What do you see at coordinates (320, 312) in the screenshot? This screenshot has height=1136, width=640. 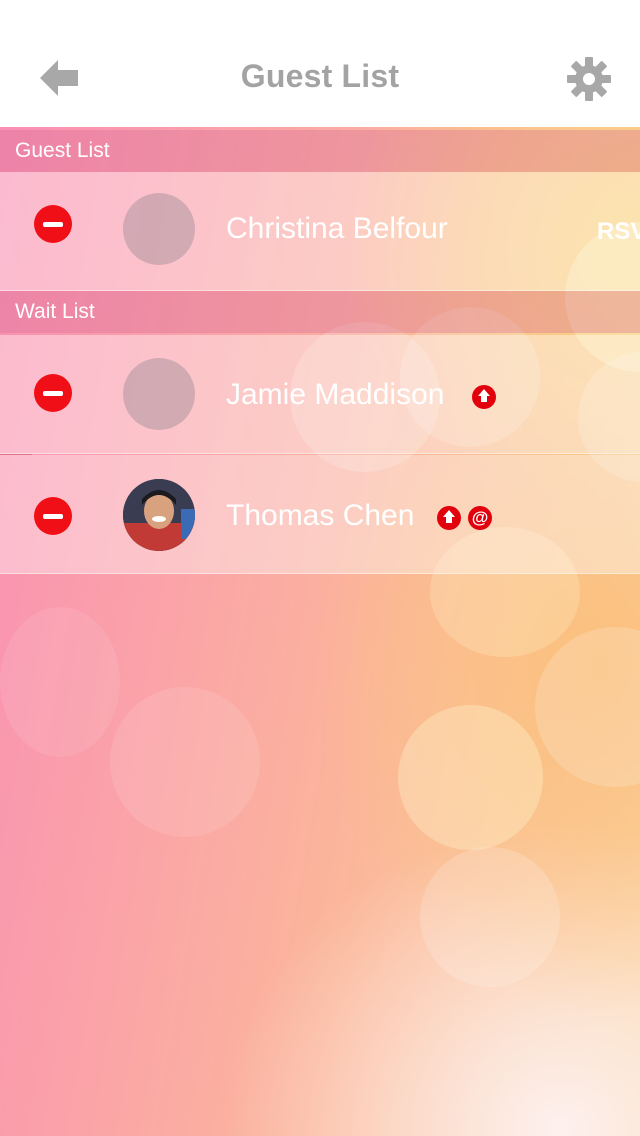 I see `section-header-wait-list: Wait List` at bounding box center [320, 312].